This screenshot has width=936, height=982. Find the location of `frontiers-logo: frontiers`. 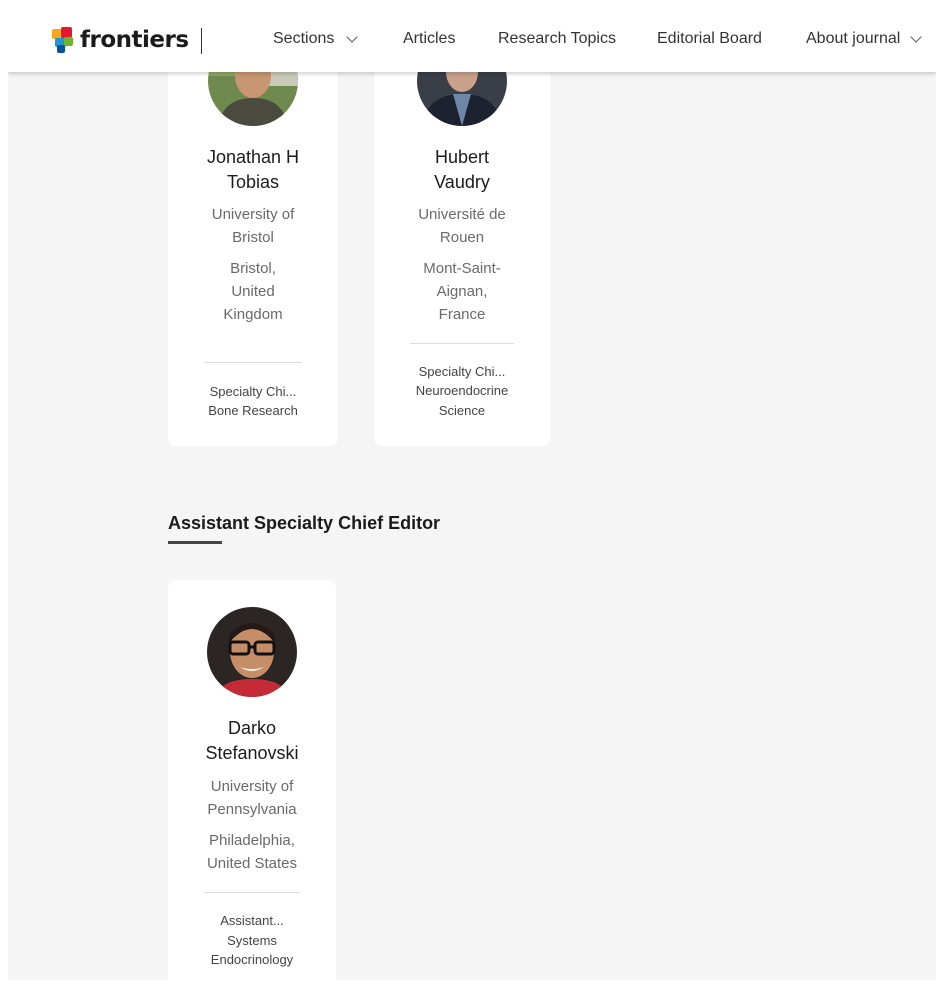

frontiers-logo: frontiers is located at coordinates (120, 40).